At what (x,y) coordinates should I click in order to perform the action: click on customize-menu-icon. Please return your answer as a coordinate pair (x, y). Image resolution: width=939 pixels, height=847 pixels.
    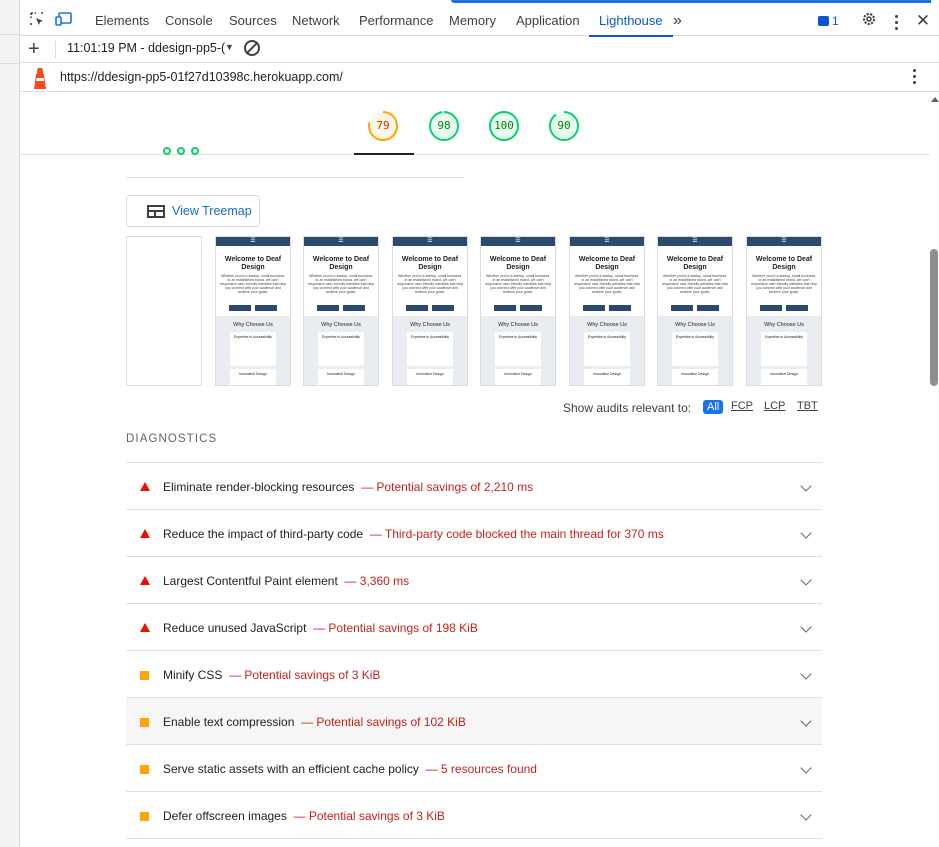
    Looking at the image, I should click on (897, 21).